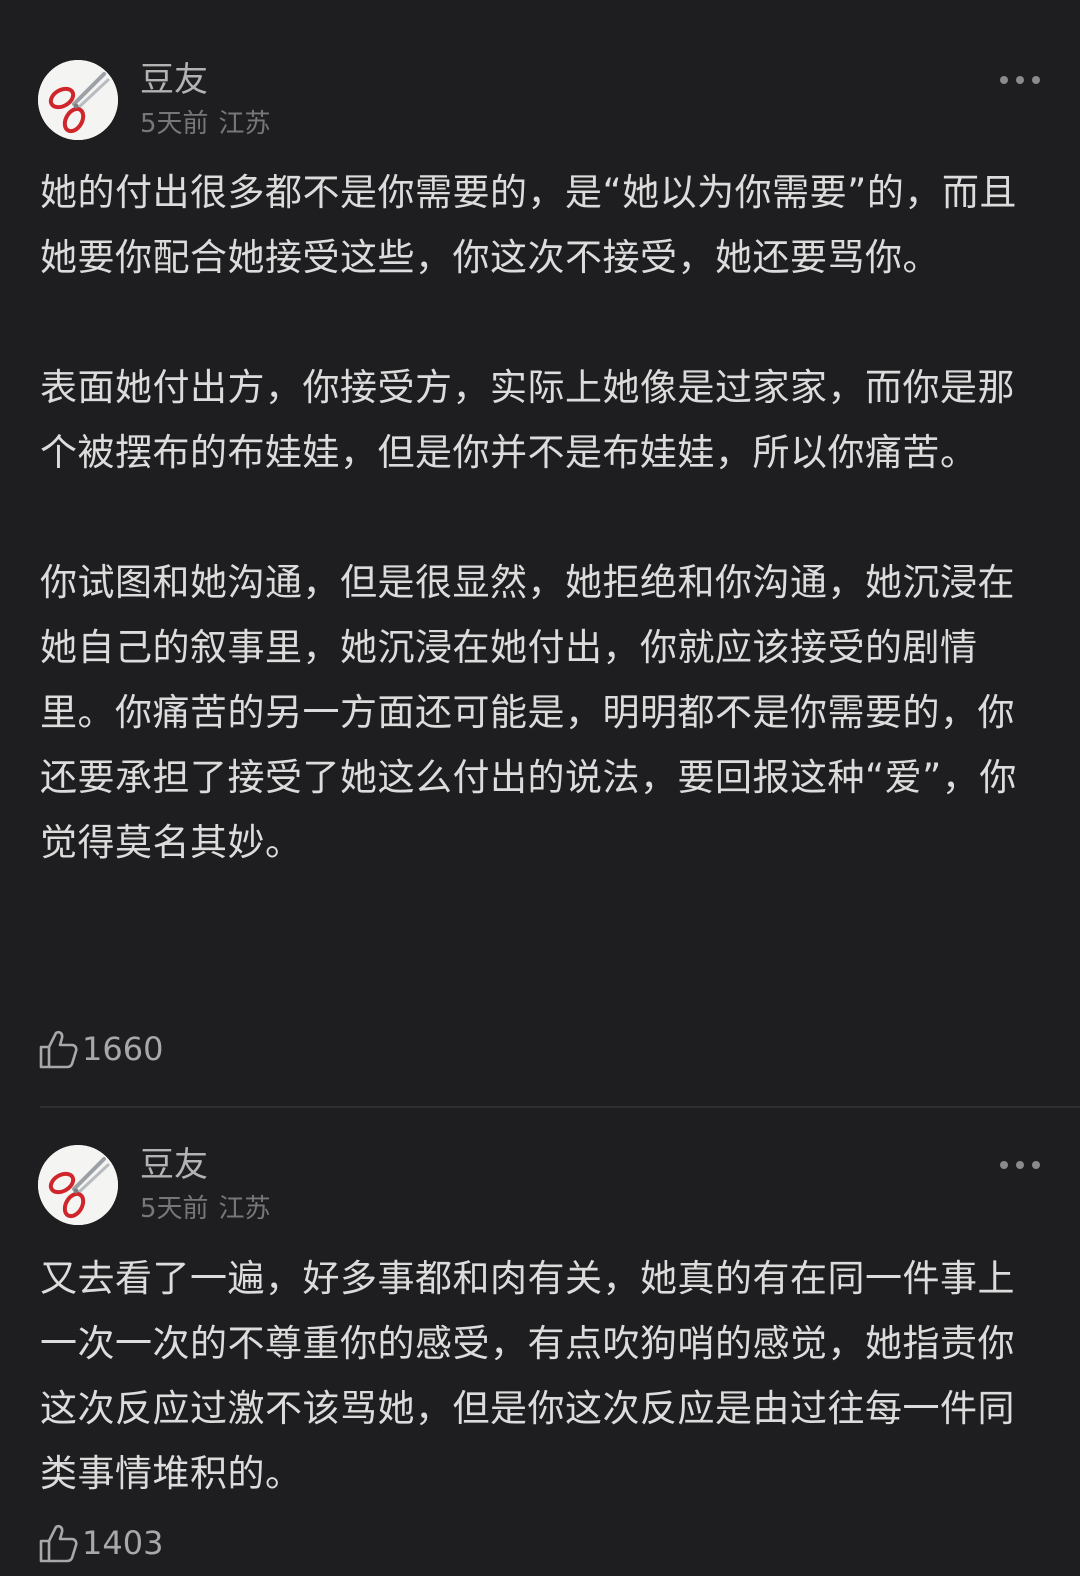 Image resolution: width=1080 pixels, height=1576 pixels. Describe the element at coordinates (560, 1107) in the screenshot. I see `comment-divider` at that location.